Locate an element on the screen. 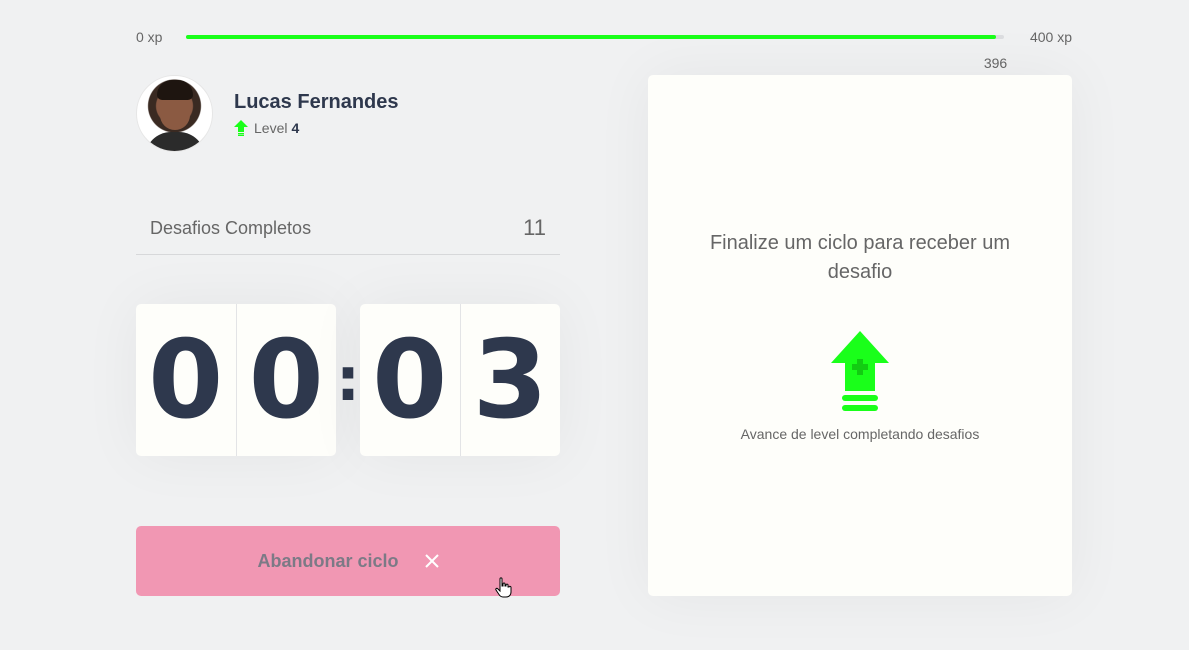 The height and width of the screenshot is (650, 1189). xp-fill is located at coordinates (591, 37).